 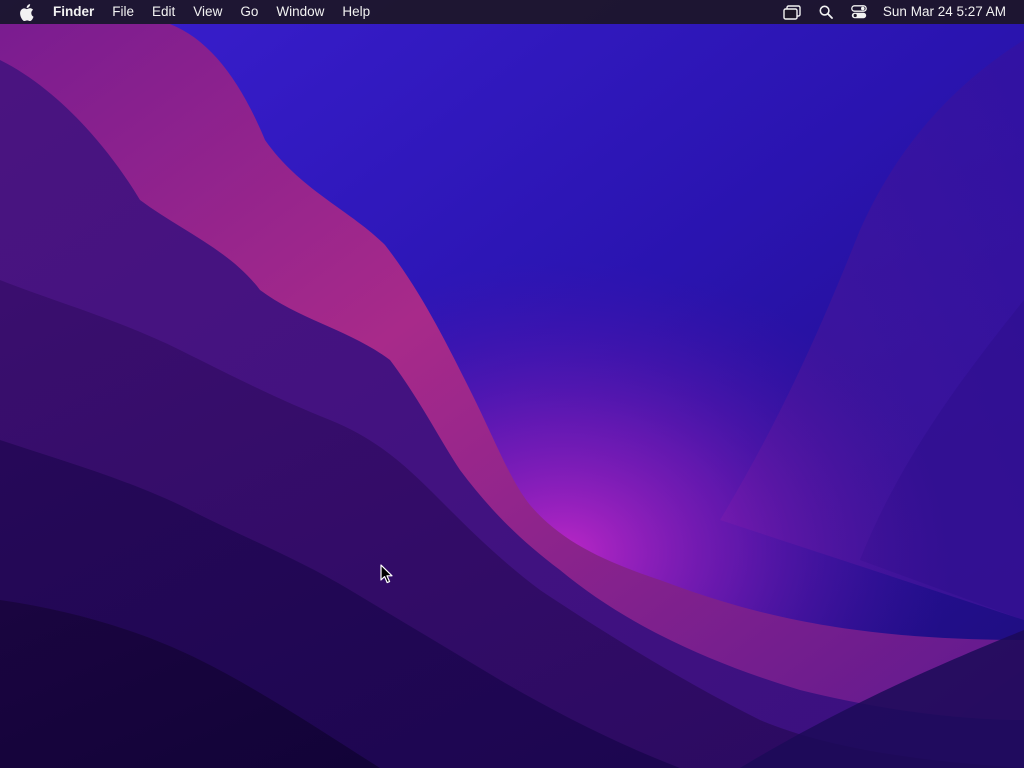 I want to click on menu-view: View, so click(x=207, y=12).